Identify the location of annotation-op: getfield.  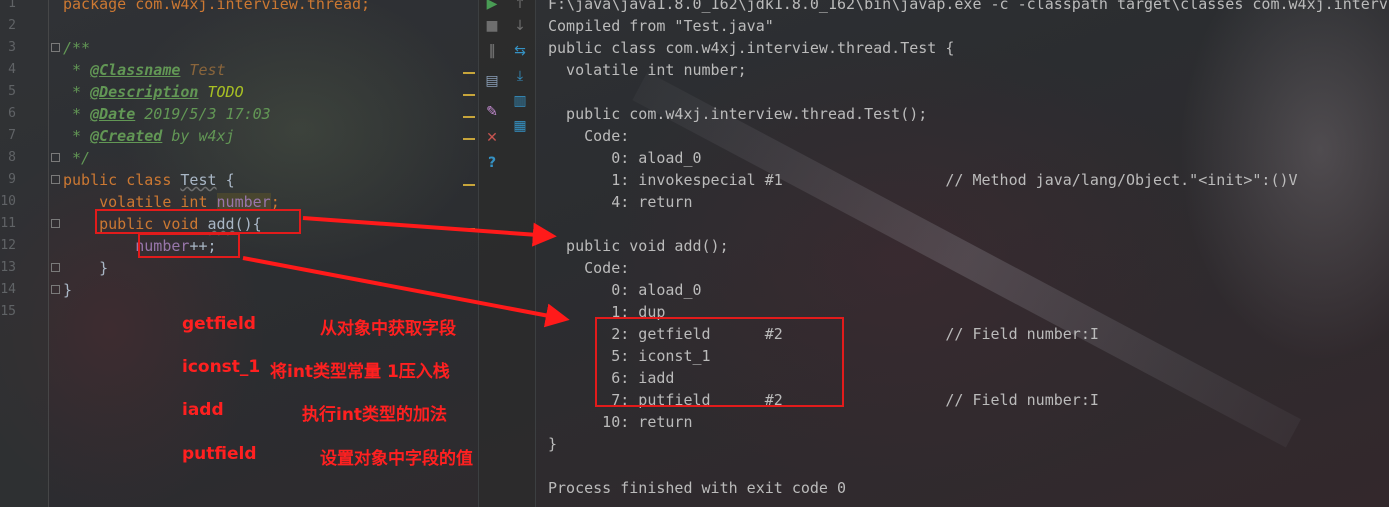
(219, 324).